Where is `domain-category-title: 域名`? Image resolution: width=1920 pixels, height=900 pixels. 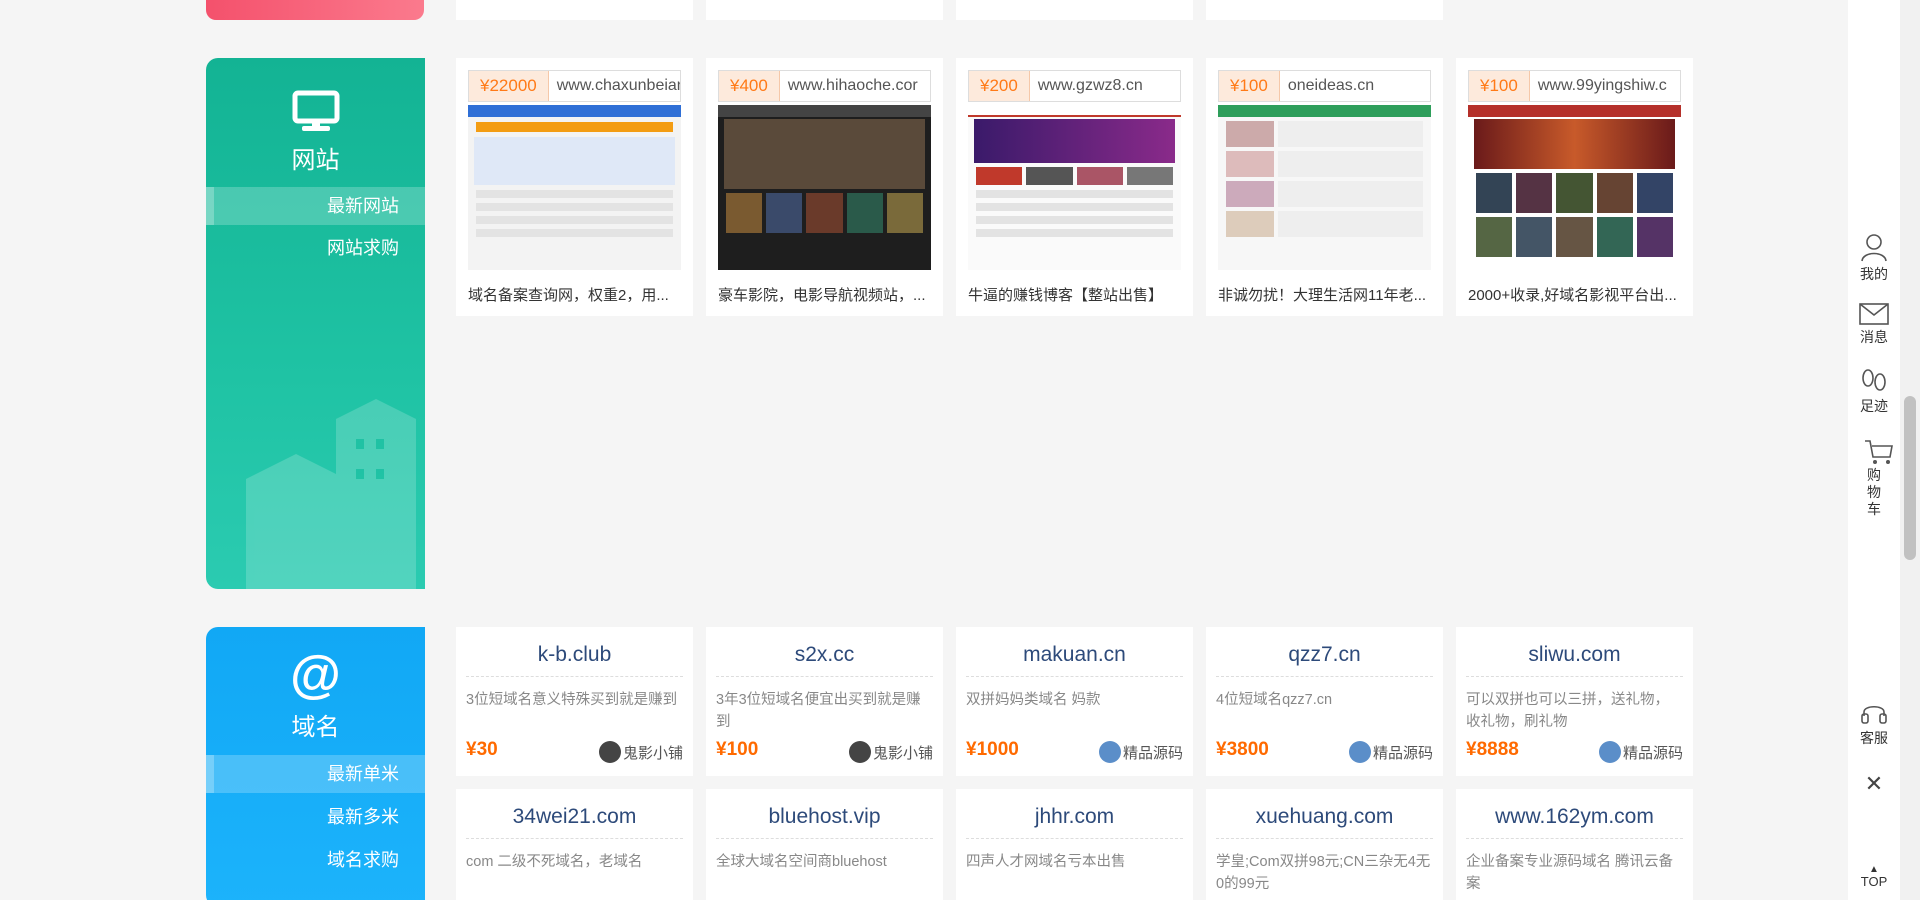 domain-category-title: 域名 is located at coordinates (315, 724).